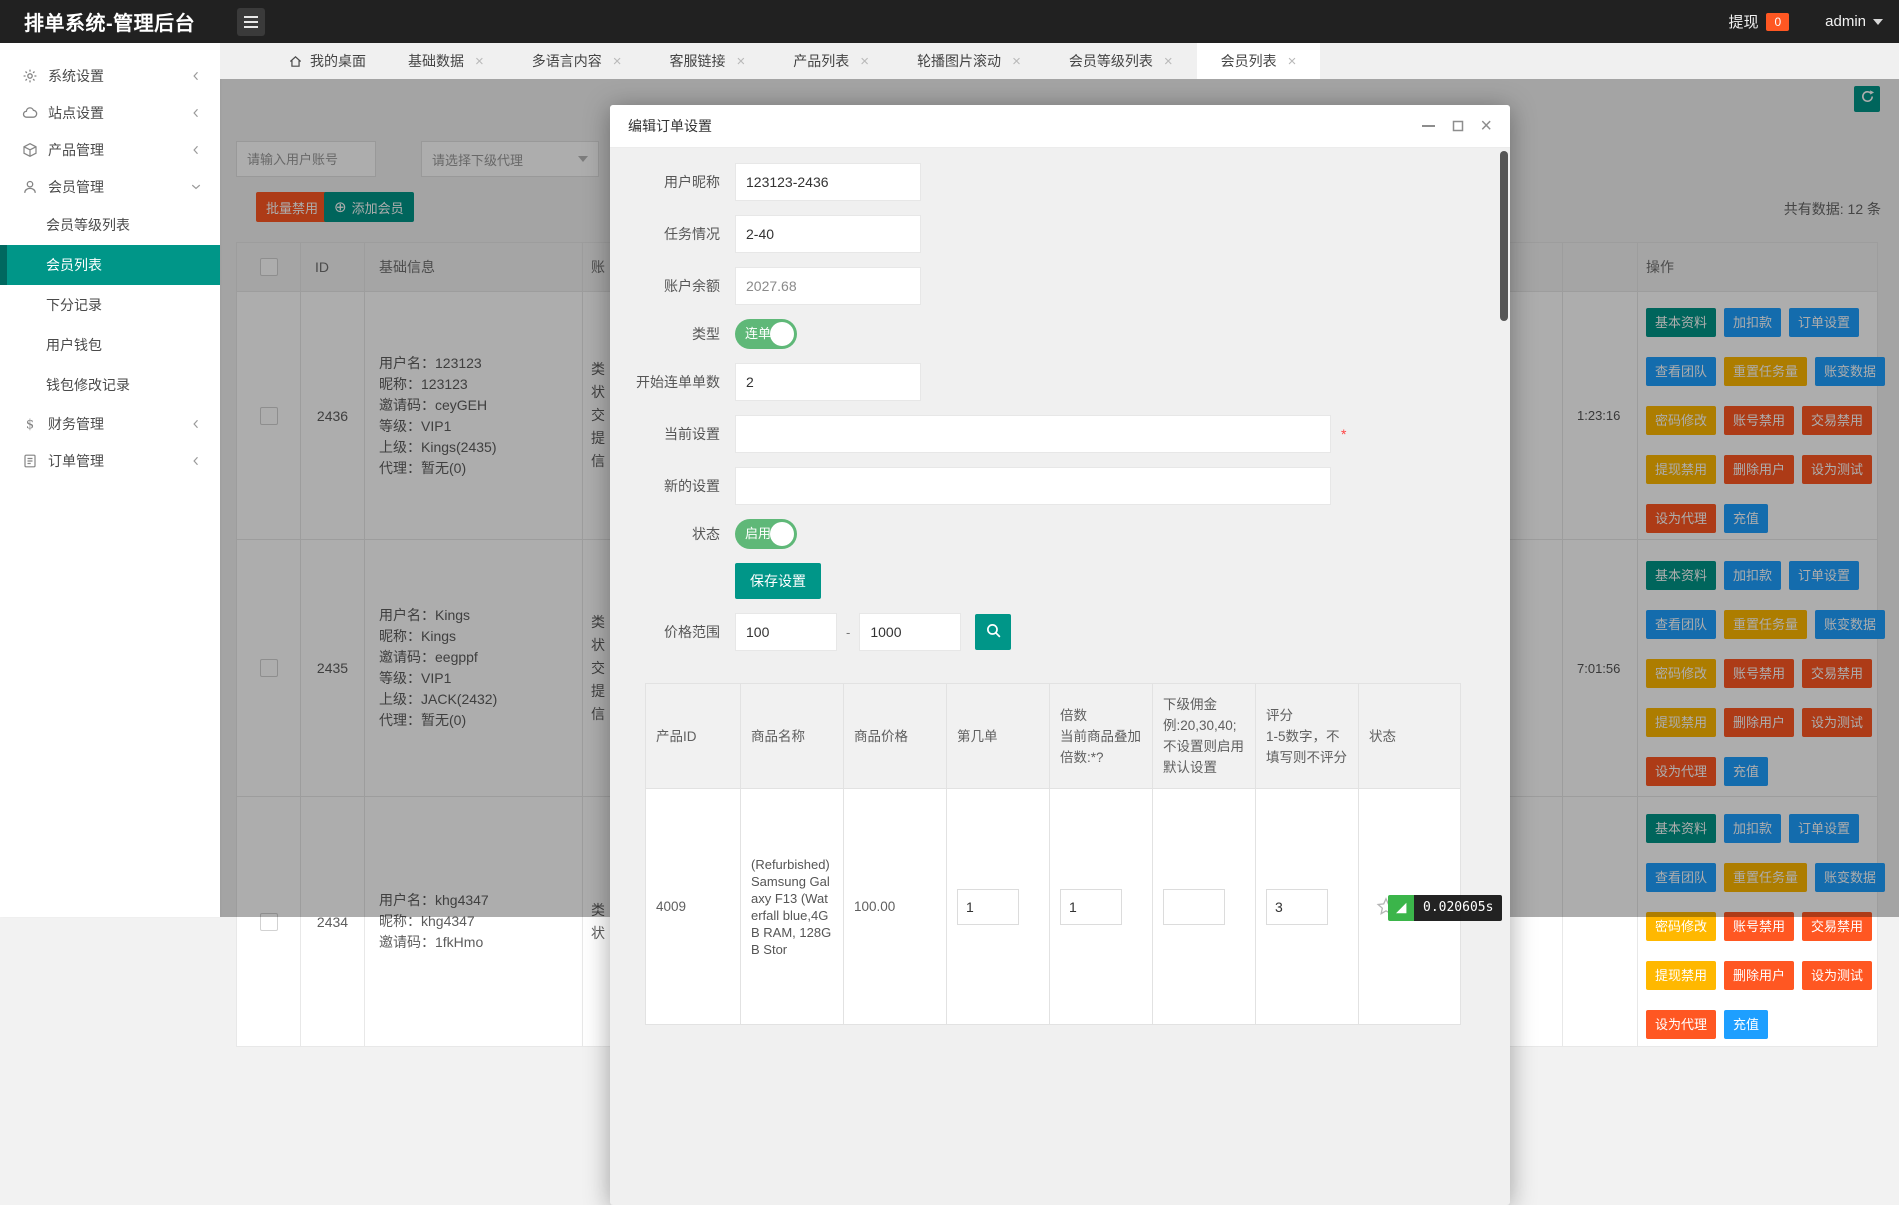 The height and width of the screenshot is (1205, 1899). What do you see at coordinates (766, 534) in the screenshot?
I see `status-toggle: 启用` at bounding box center [766, 534].